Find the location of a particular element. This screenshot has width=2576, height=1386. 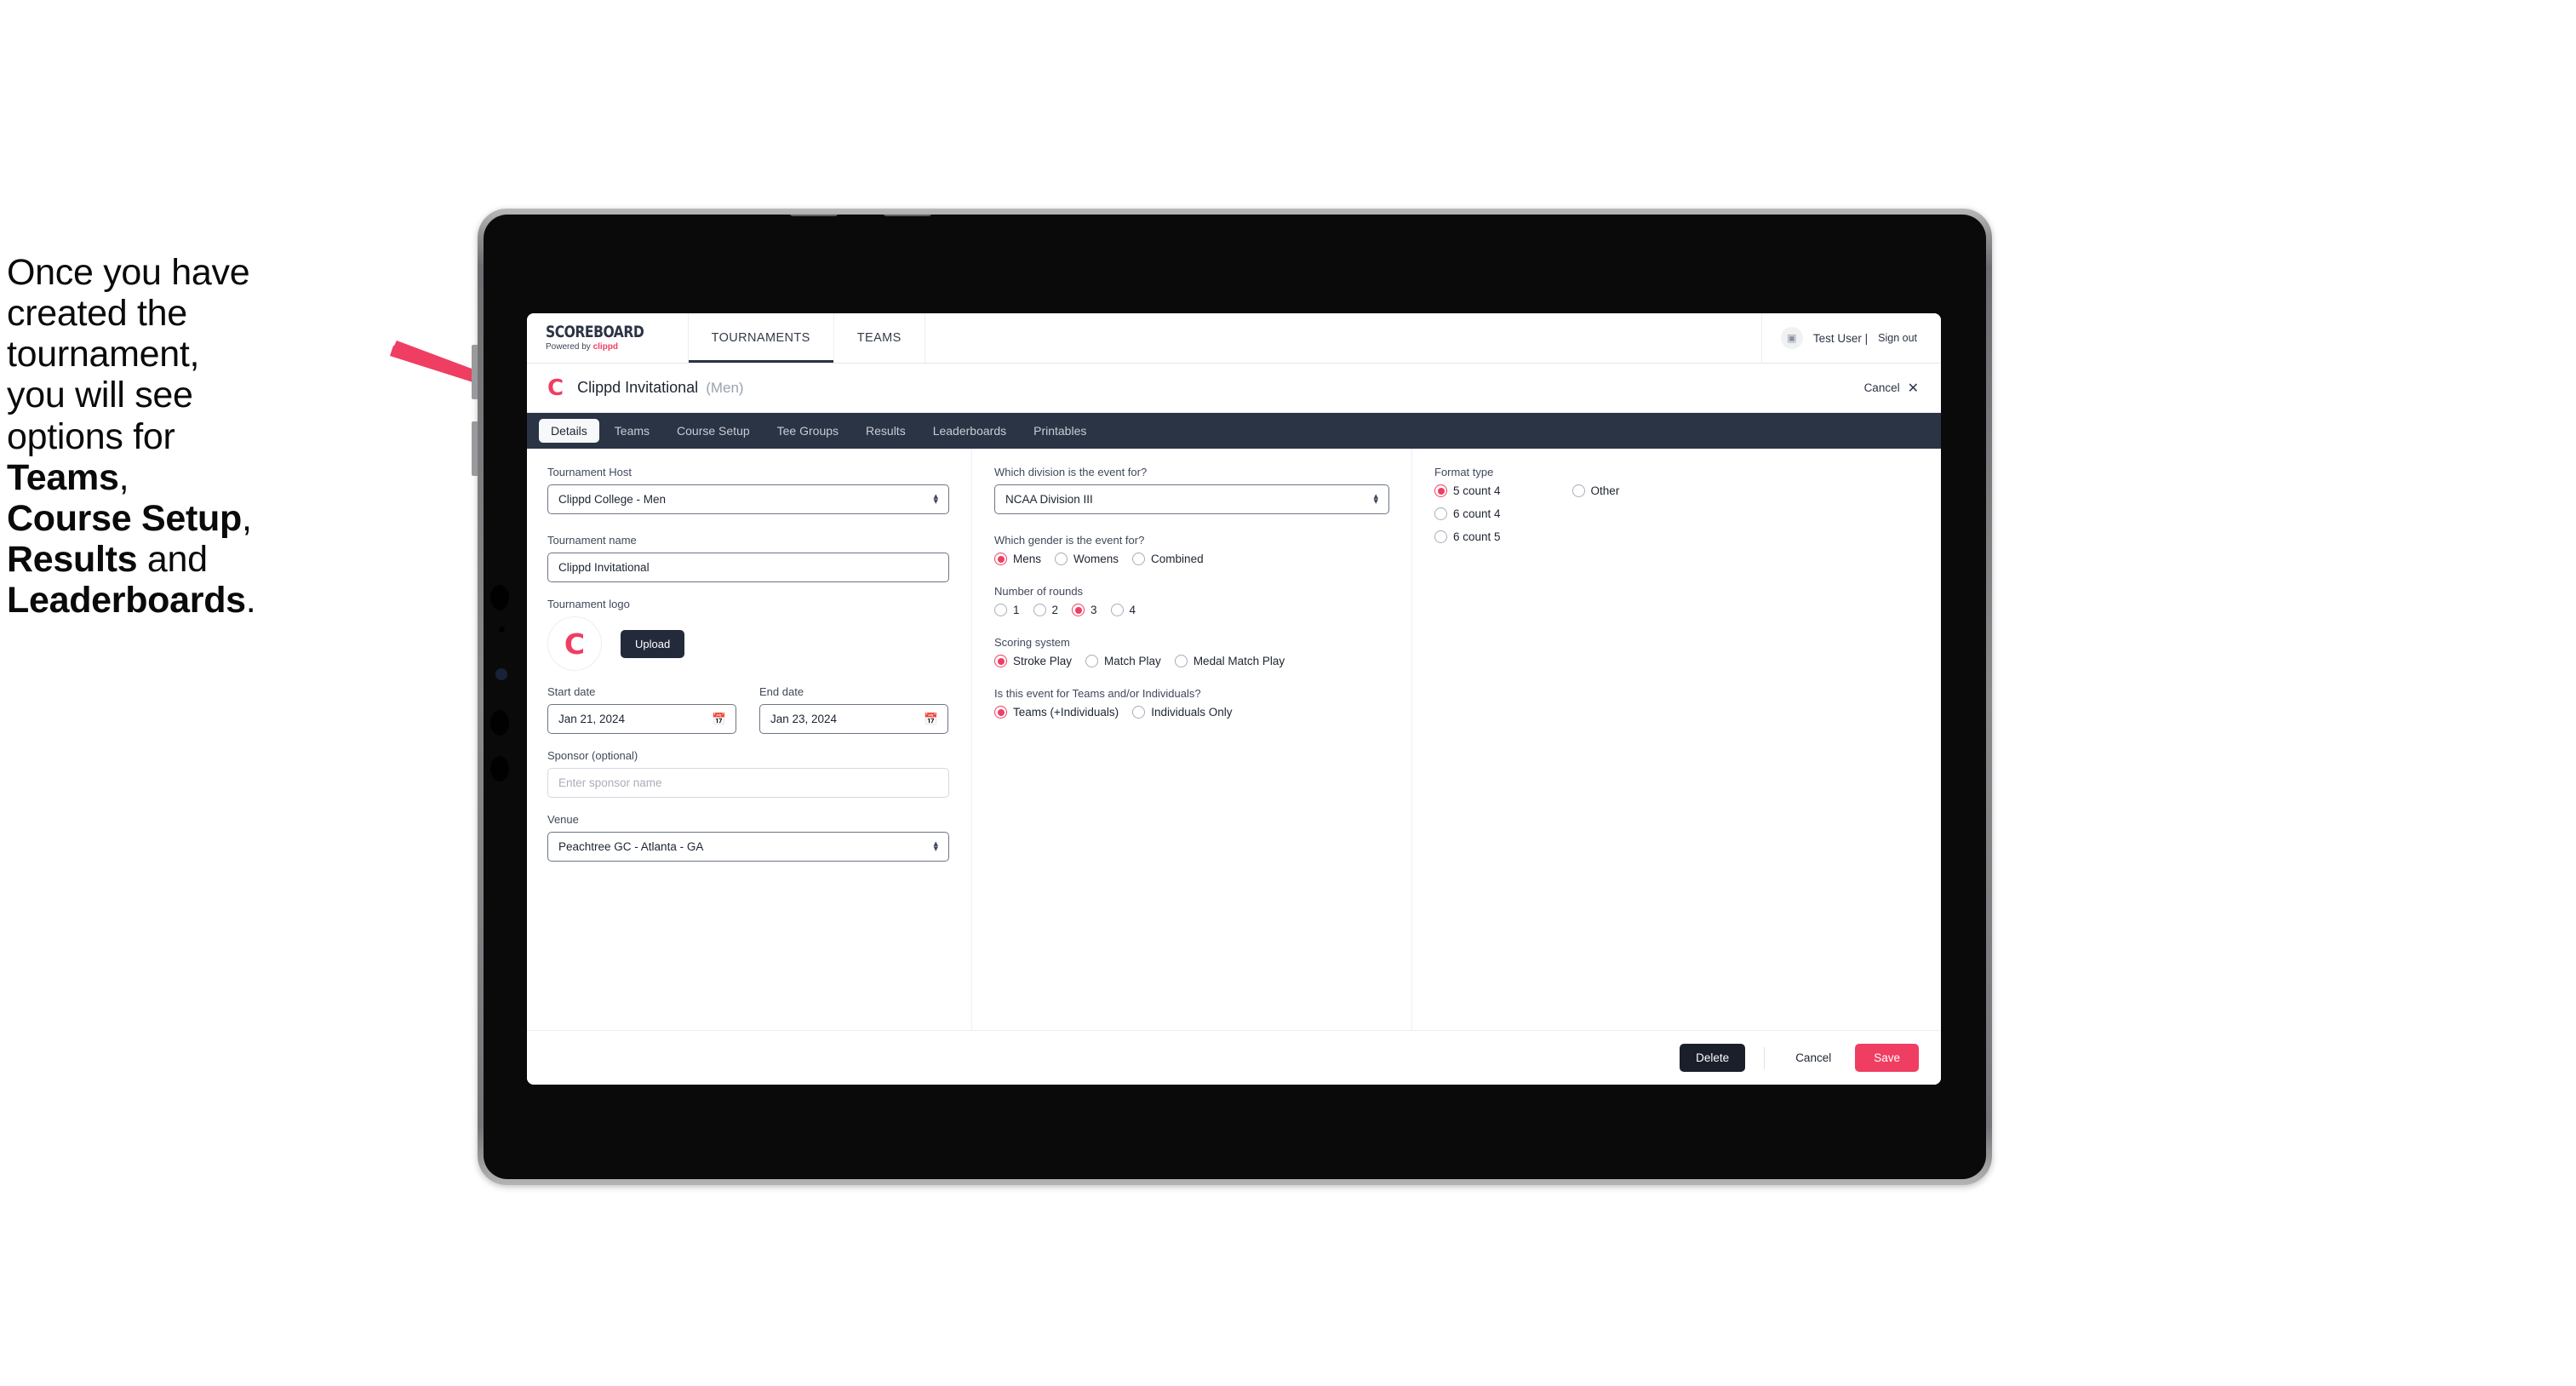

brand-tagline: Powered by clippd is located at coordinates (606, 347).